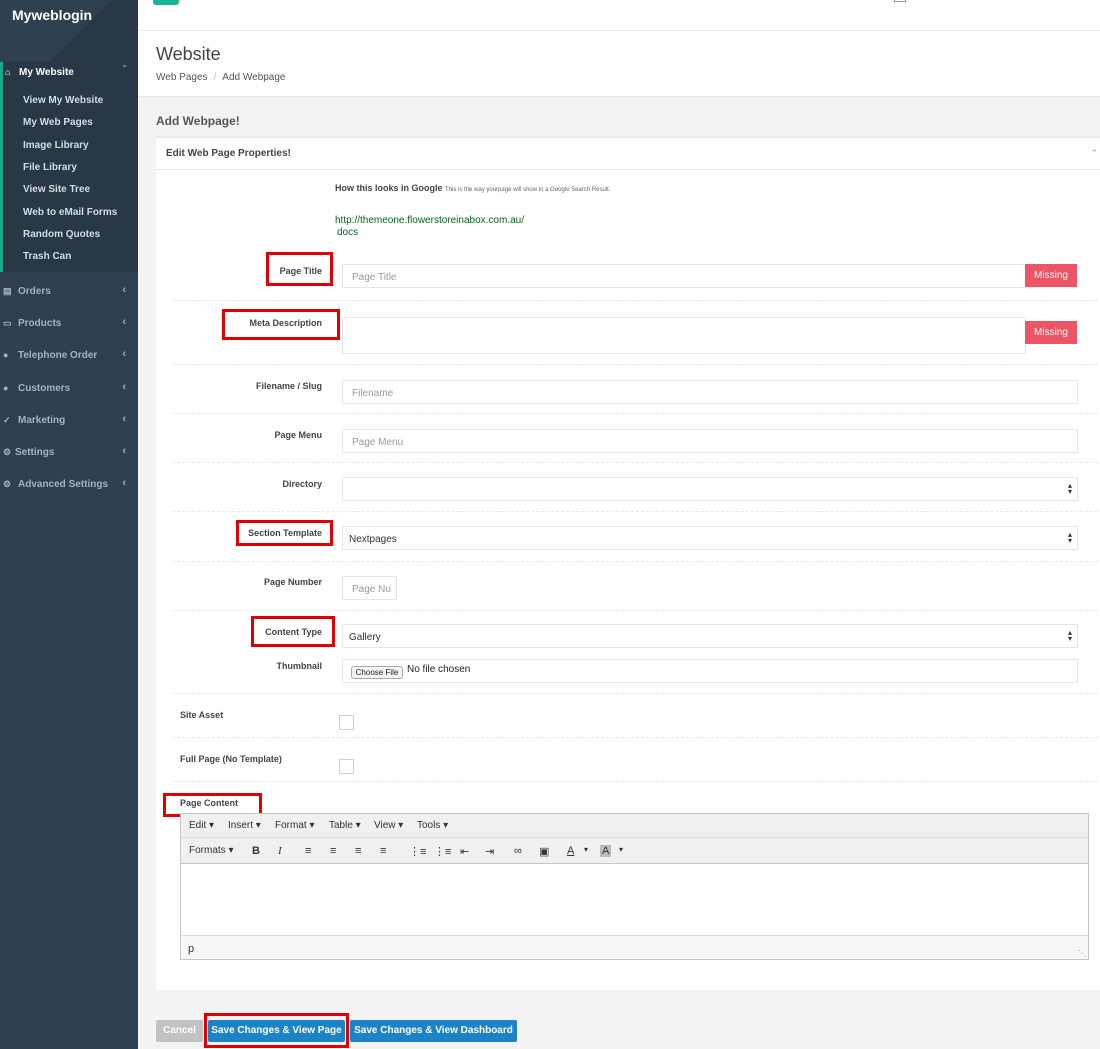 The image size is (1100, 1049). Describe the element at coordinates (348, 232) in the screenshot. I see `google-preview-path: docs` at that location.